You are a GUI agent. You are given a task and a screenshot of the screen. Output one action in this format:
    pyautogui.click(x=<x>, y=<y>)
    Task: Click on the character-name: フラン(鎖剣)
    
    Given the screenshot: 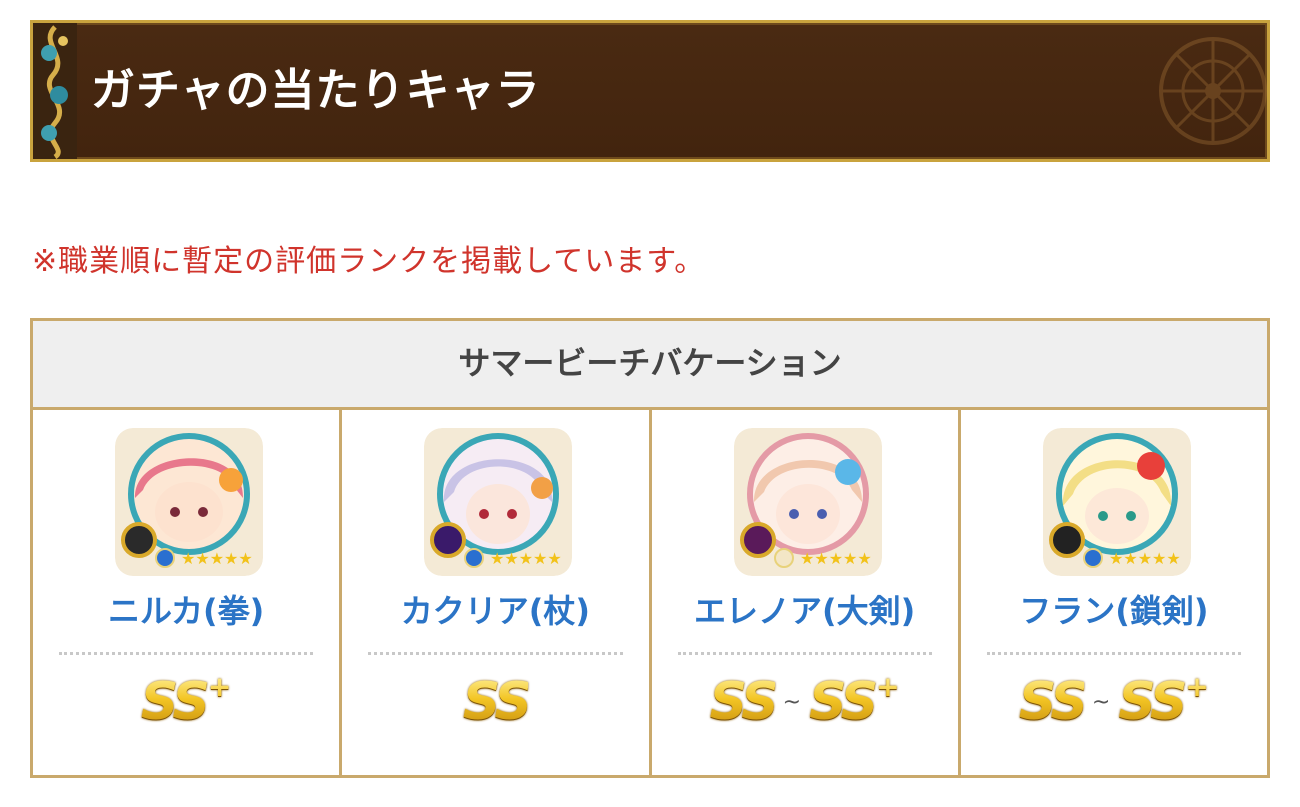 What is the action you would take?
    pyautogui.click(x=1114, y=609)
    